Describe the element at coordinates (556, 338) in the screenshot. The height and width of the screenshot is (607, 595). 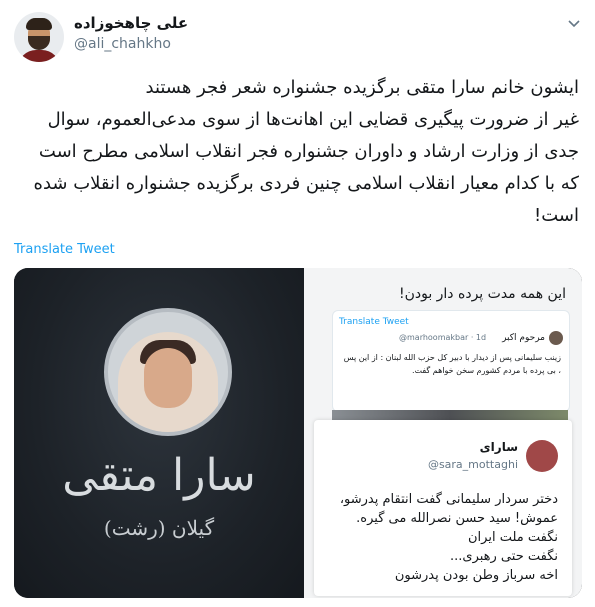
I see `embedded-avatar` at that location.